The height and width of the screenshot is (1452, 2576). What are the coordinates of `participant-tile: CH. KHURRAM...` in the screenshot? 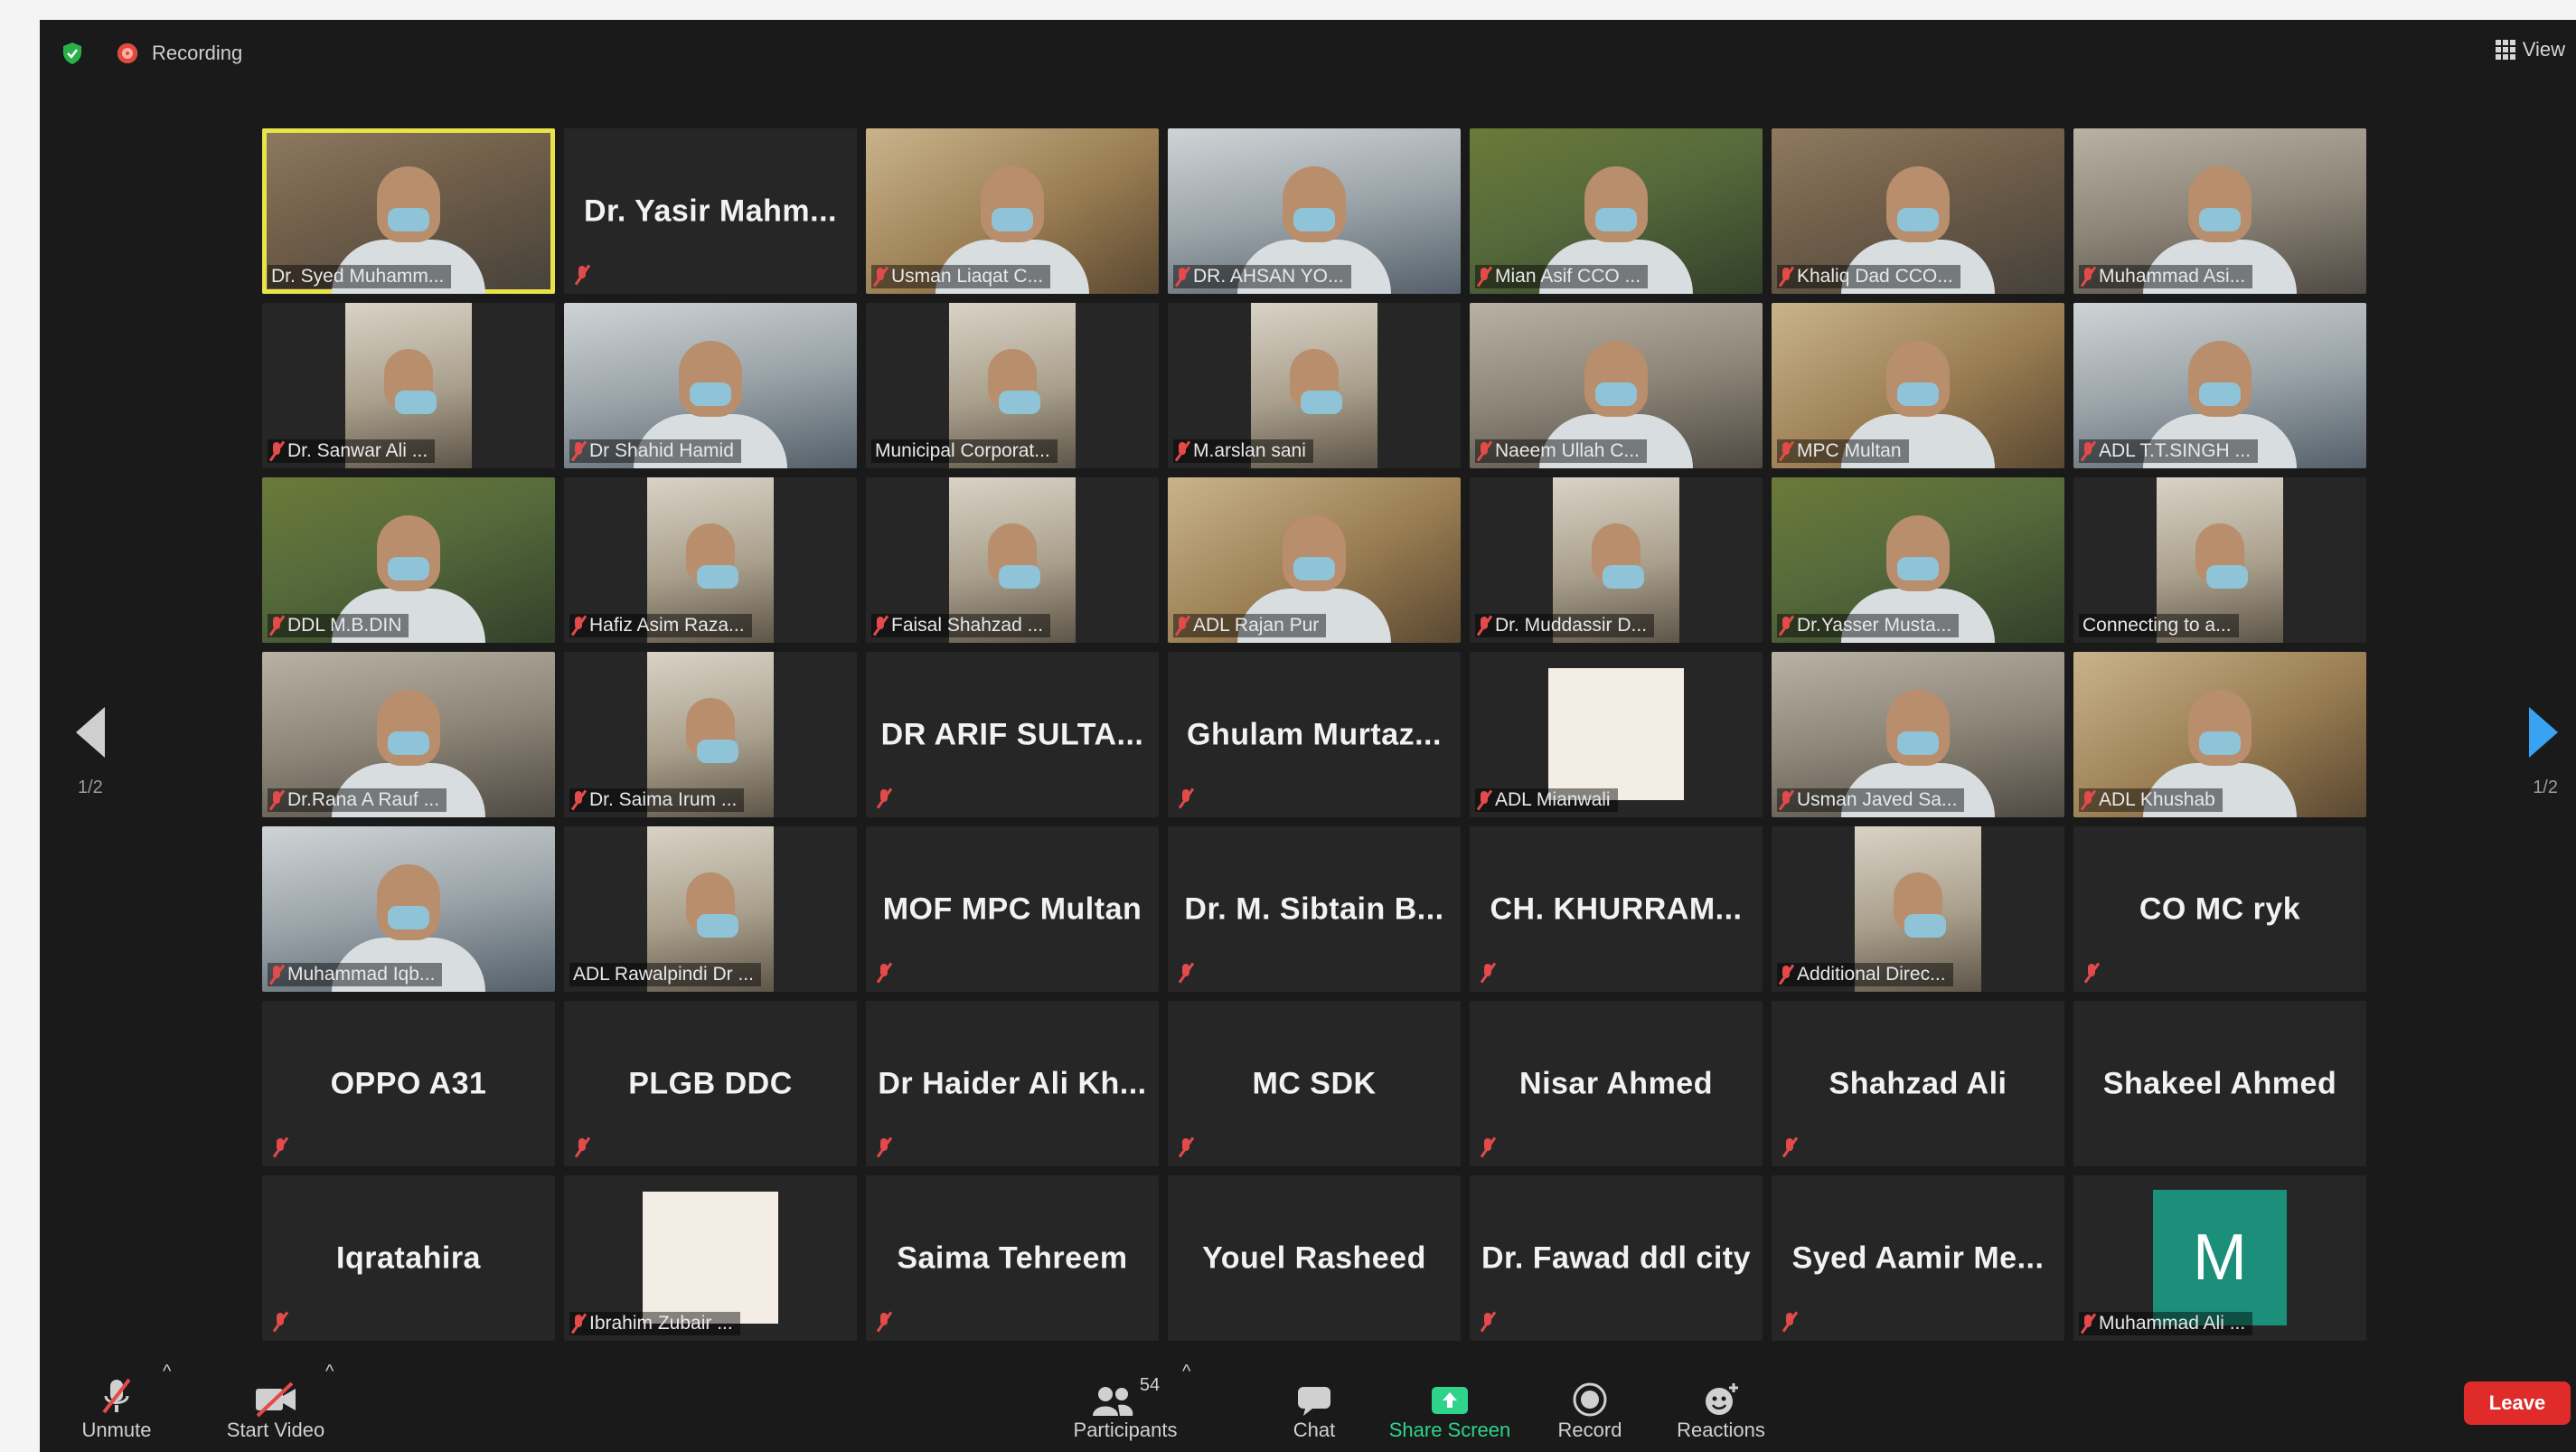 It's located at (1617, 909).